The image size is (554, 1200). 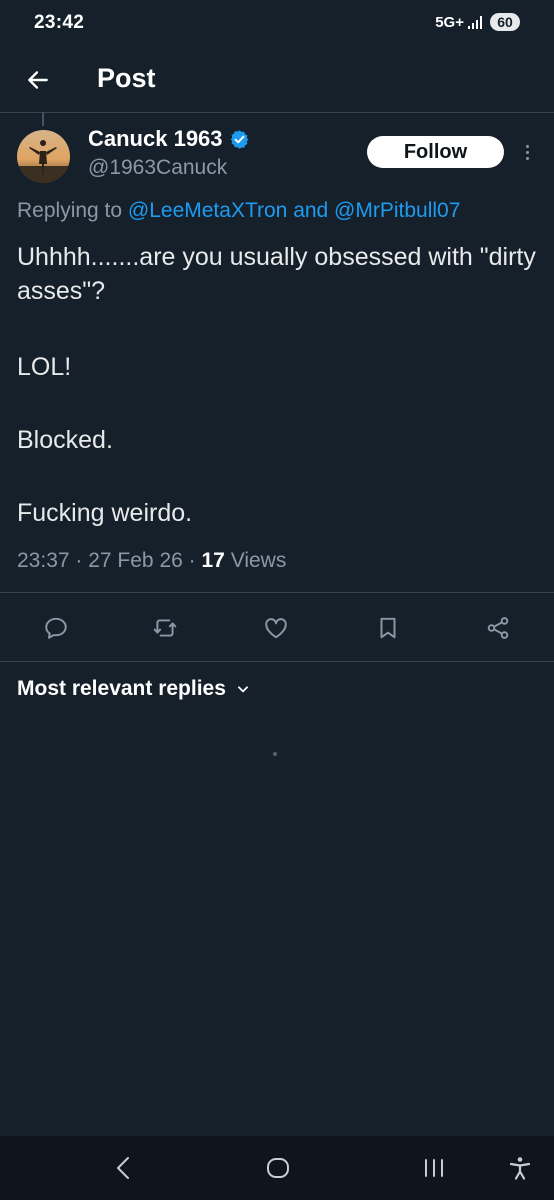 I want to click on system-navigation-bar, so click(x=277, y=1168).